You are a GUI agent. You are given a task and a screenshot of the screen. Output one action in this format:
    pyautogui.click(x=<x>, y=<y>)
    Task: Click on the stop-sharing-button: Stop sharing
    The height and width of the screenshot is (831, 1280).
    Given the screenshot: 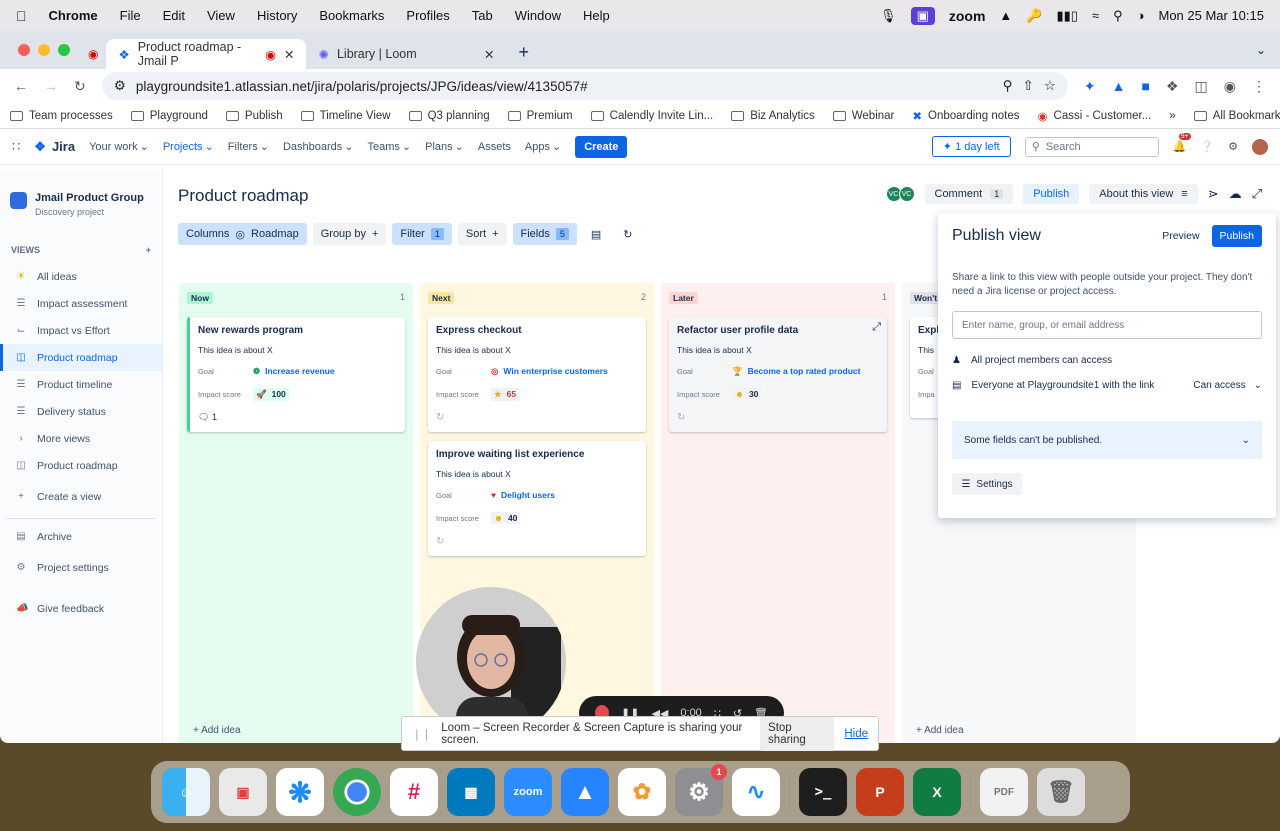 What is the action you would take?
    pyautogui.click(x=797, y=733)
    